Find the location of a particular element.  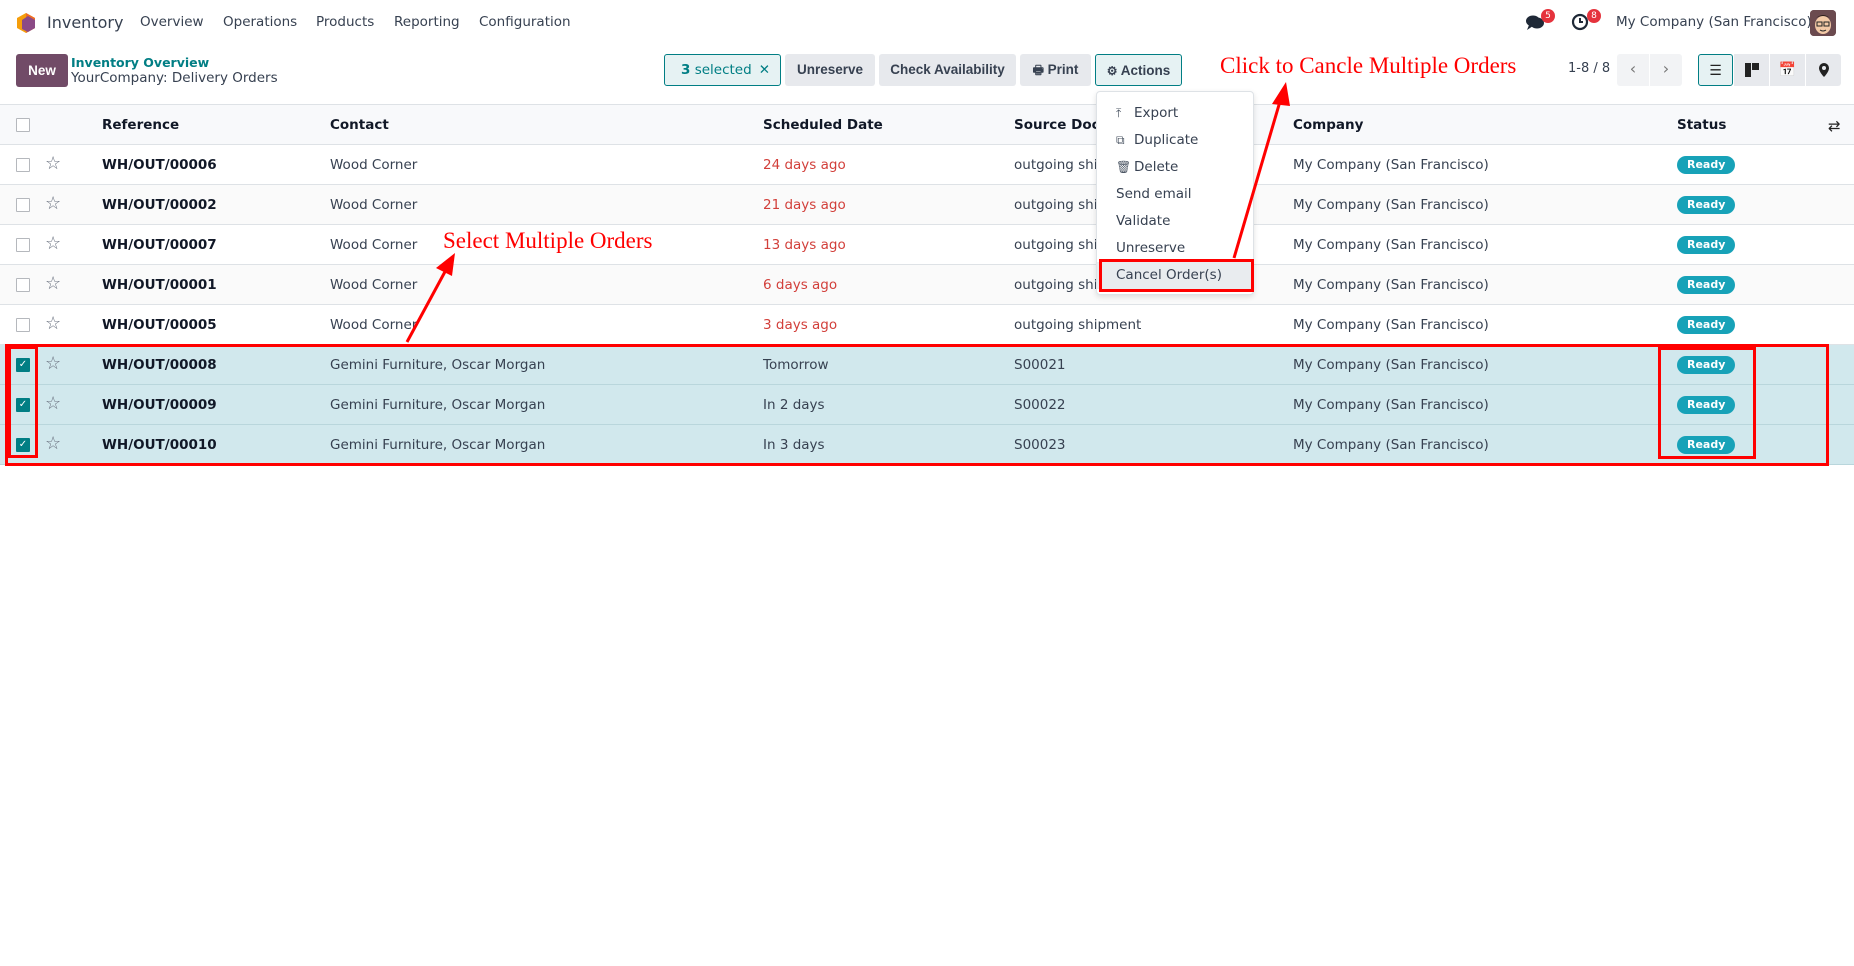

calendar-view-button: 📅 is located at coordinates (1787, 70).